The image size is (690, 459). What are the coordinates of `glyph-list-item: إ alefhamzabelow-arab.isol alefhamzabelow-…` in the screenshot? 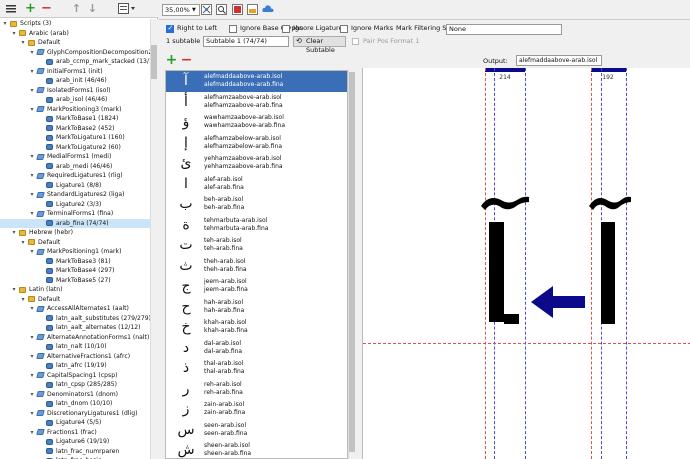 It's located at (256, 143).